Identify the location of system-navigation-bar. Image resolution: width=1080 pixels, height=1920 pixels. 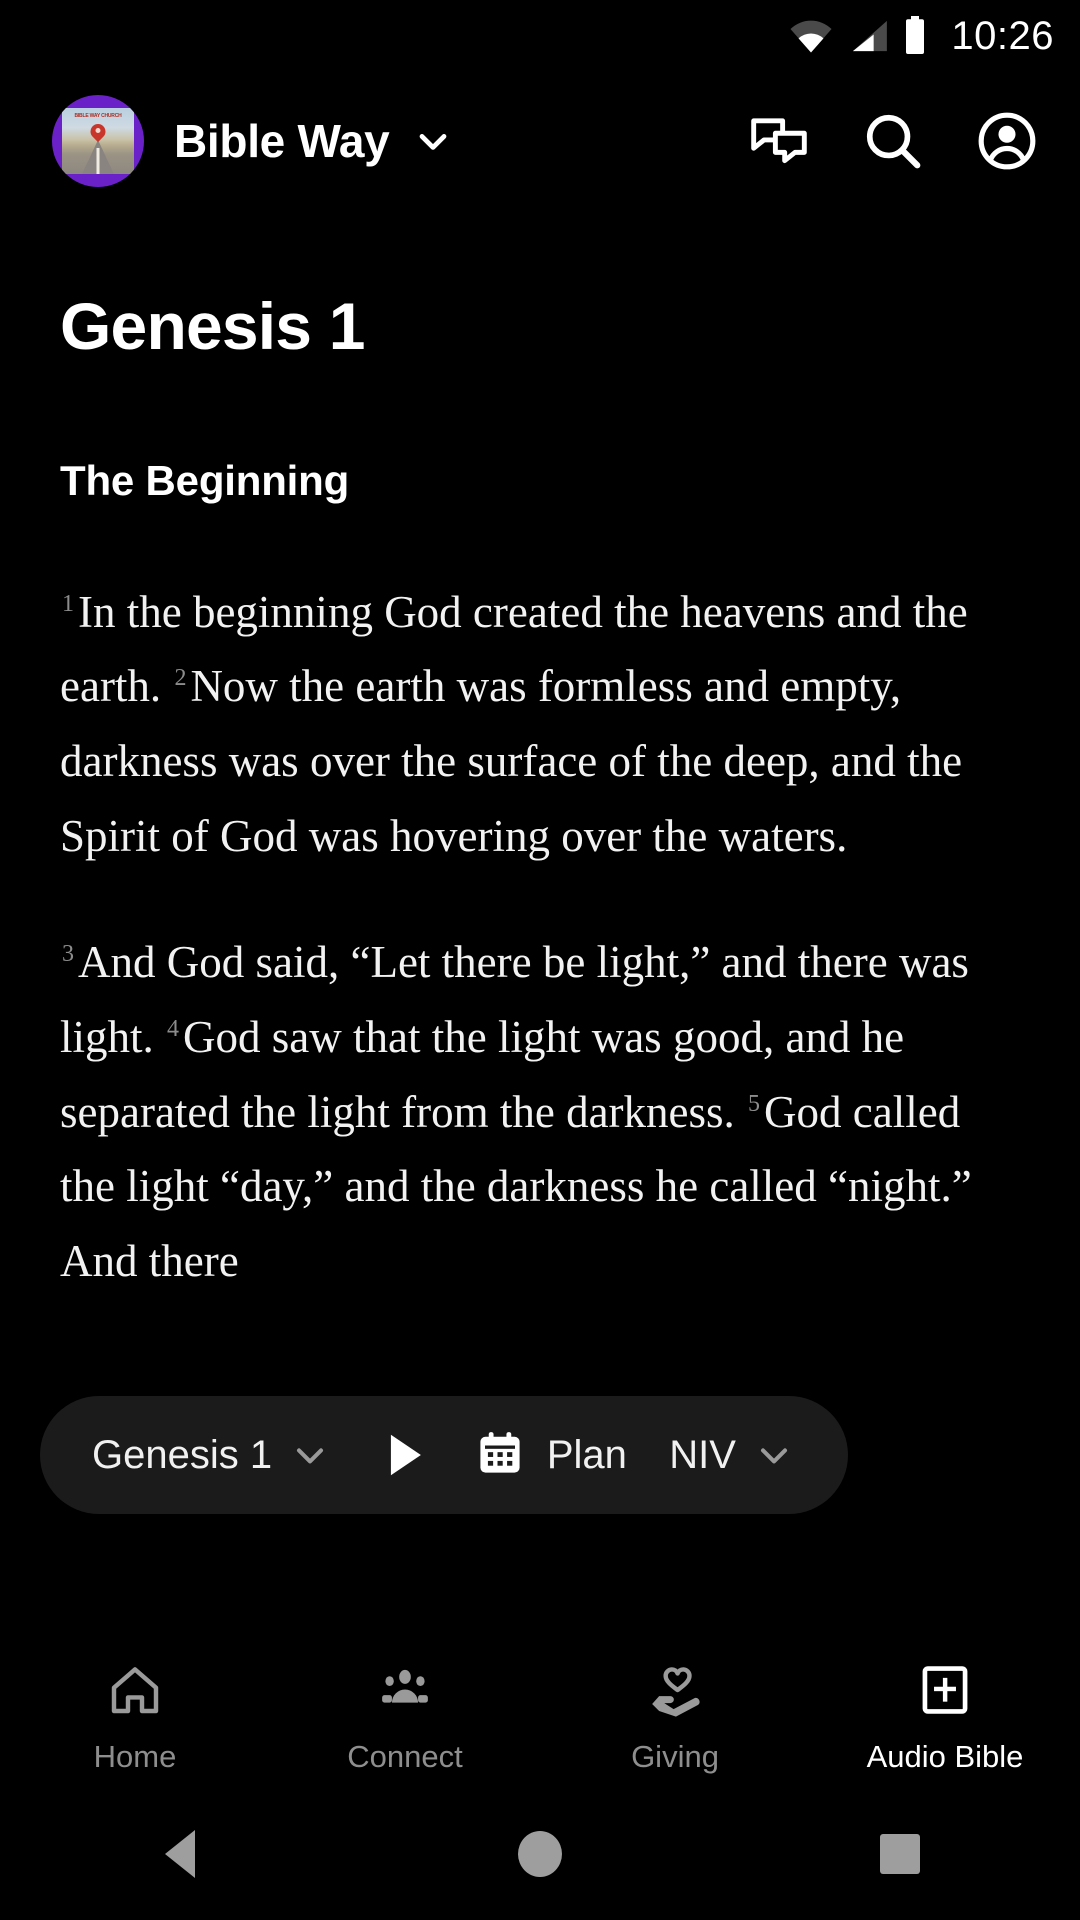
(540, 1854).